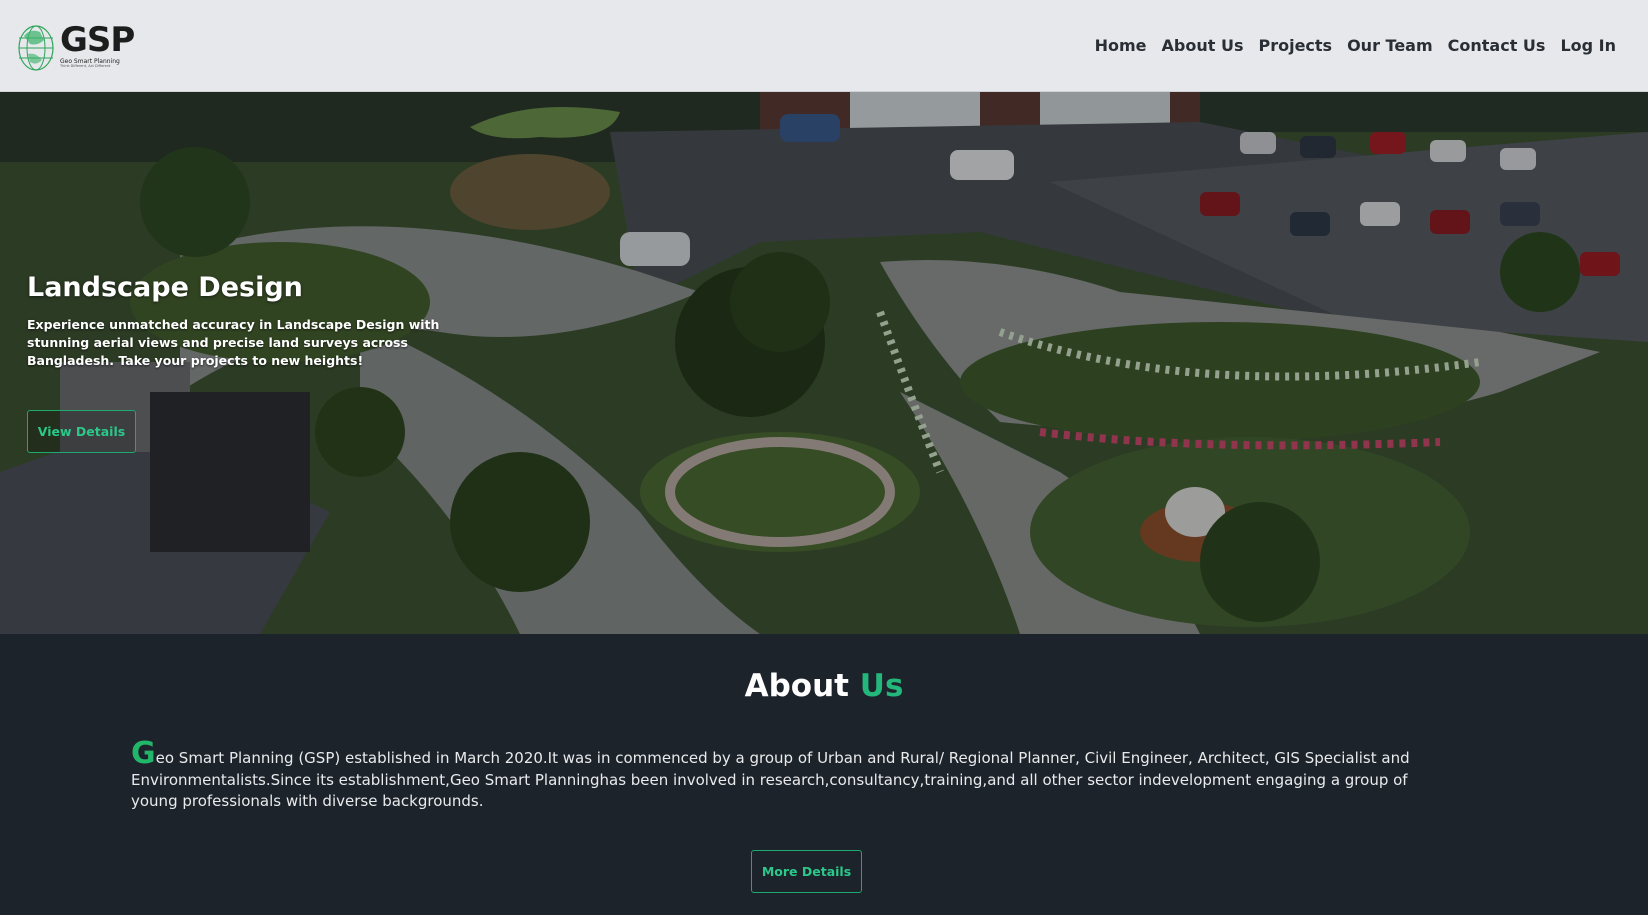 The width and height of the screenshot is (1648, 915). I want to click on about-heading-word: About, so click(796, 686).